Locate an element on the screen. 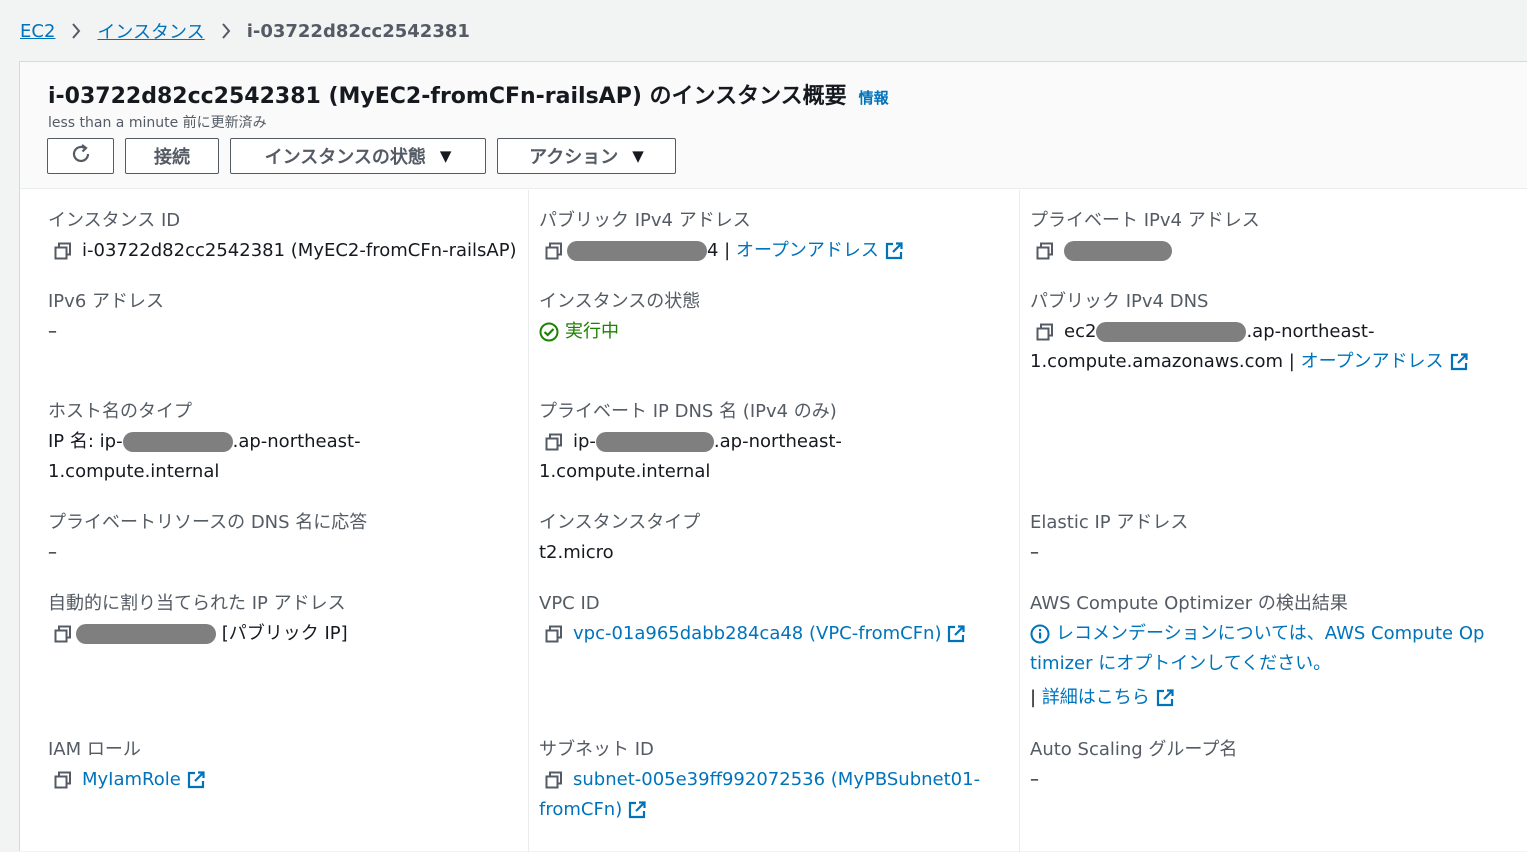 This screenshot has width=1527, height=852. iam-role-link: MyIamRole is located at coordinates (143, 779).